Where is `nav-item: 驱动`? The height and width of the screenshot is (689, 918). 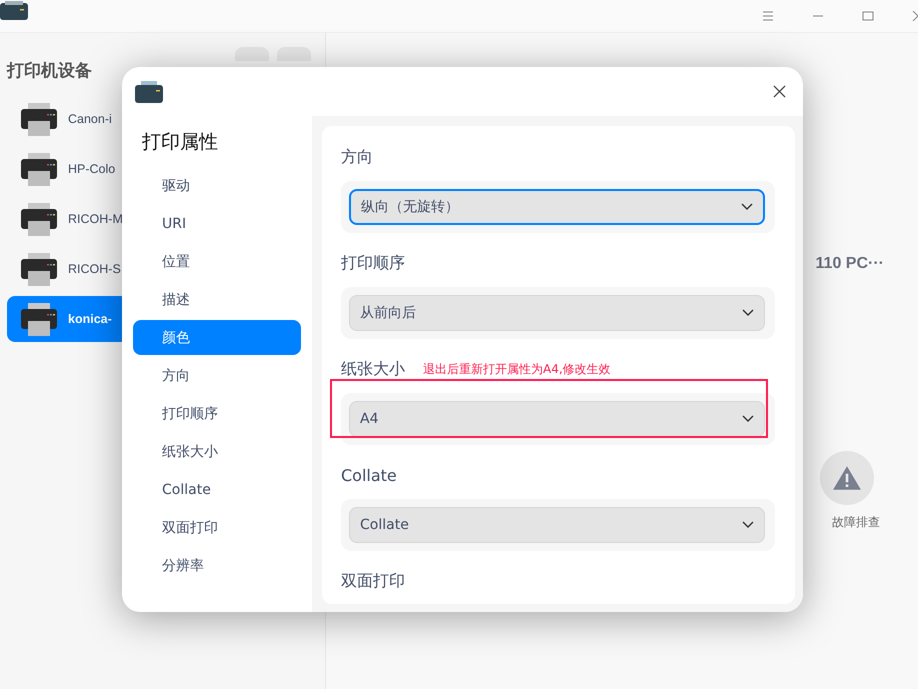
nav-item: 驱动 is located at coordinates (217, 185).